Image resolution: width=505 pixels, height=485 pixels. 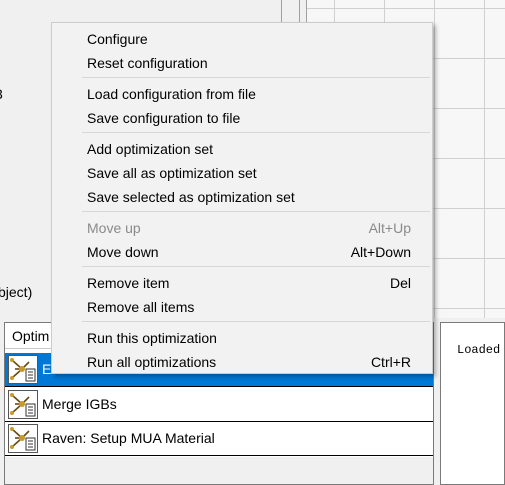 I want to click on menu-item-label: Load configuration from file, so click(x=171, y=94).